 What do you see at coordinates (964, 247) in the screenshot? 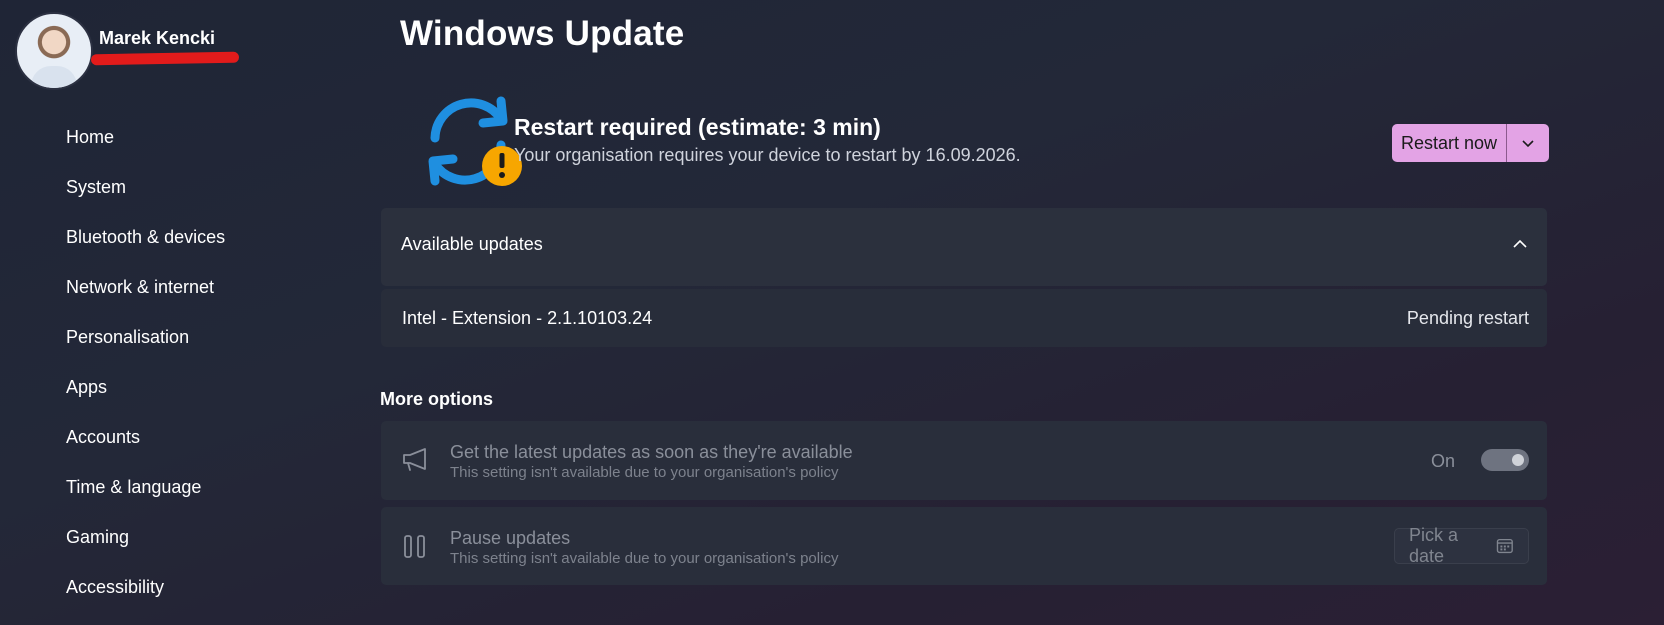
I see `available-updates-header: Available updates` at bounding box center [964, 247].